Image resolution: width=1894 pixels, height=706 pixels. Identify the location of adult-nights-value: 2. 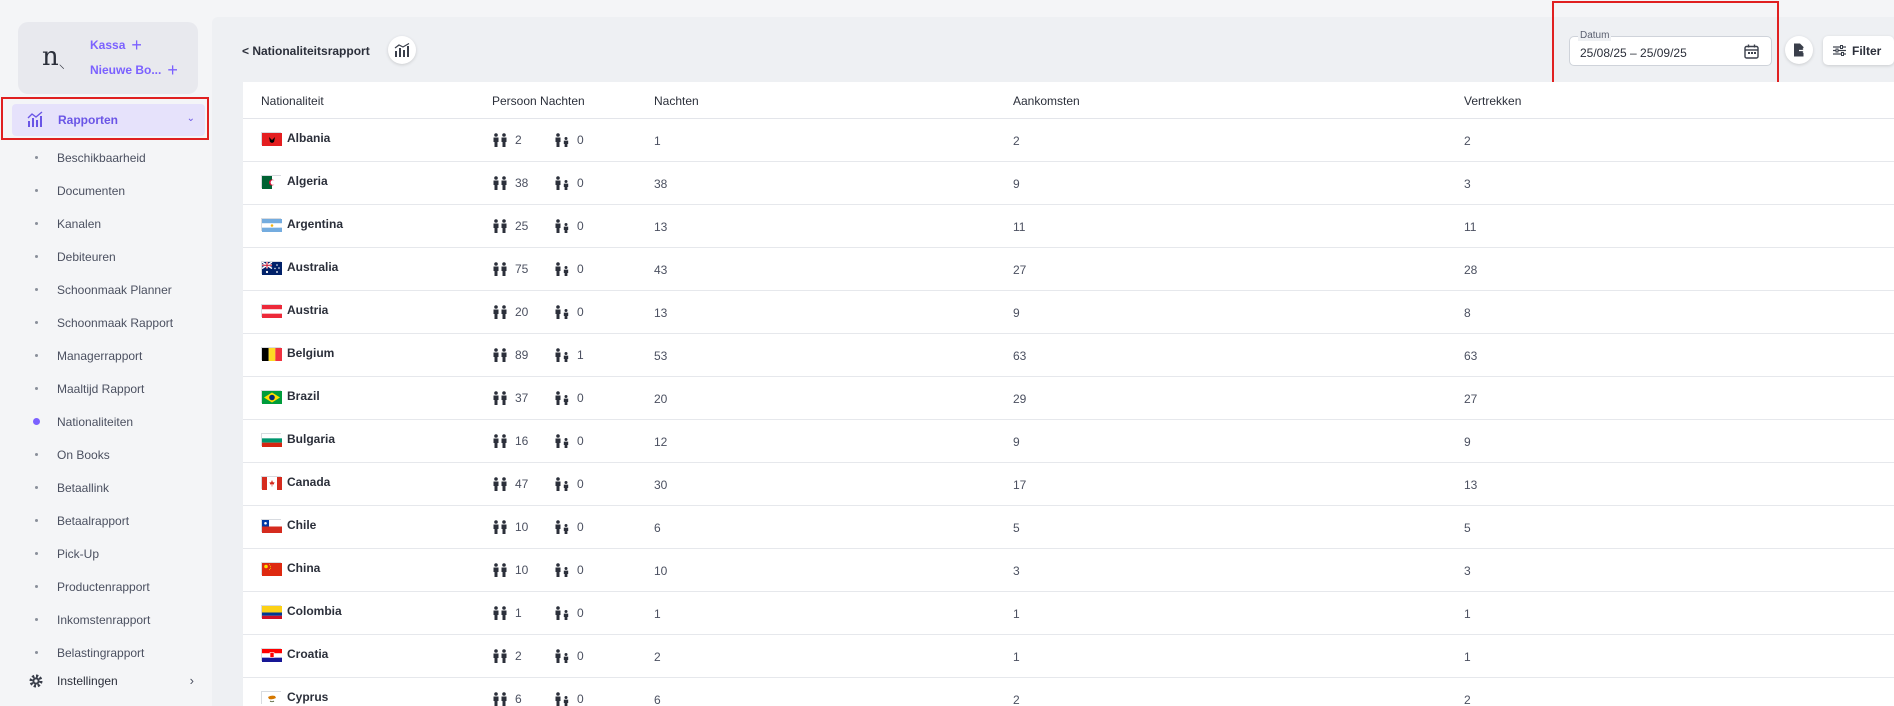
(518, 140).